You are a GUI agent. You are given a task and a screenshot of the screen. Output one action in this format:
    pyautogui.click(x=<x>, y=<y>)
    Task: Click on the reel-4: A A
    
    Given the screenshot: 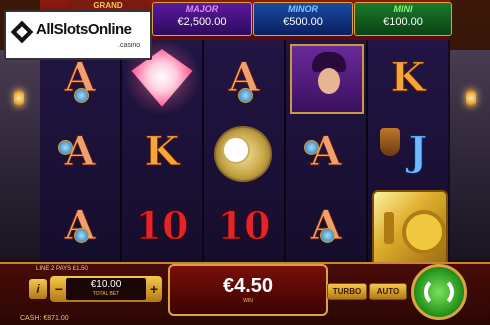 What is the action you would take?
    pyautogui.click(x=327, y=151)
    